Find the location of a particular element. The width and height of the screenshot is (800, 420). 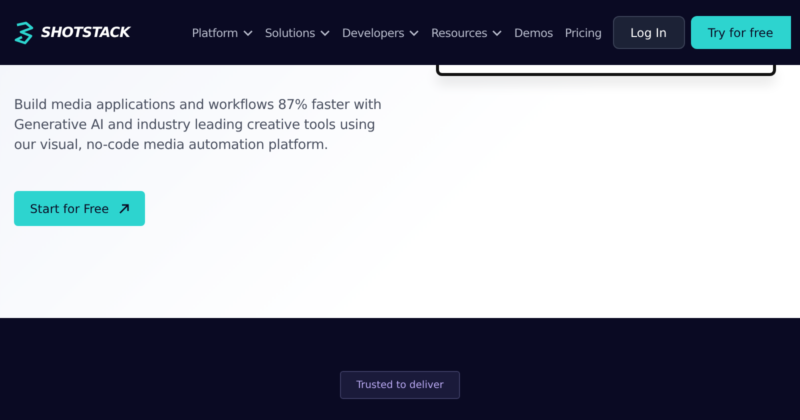

trusted-badge: Trusted to deliver is located at coordinates (400, 385).